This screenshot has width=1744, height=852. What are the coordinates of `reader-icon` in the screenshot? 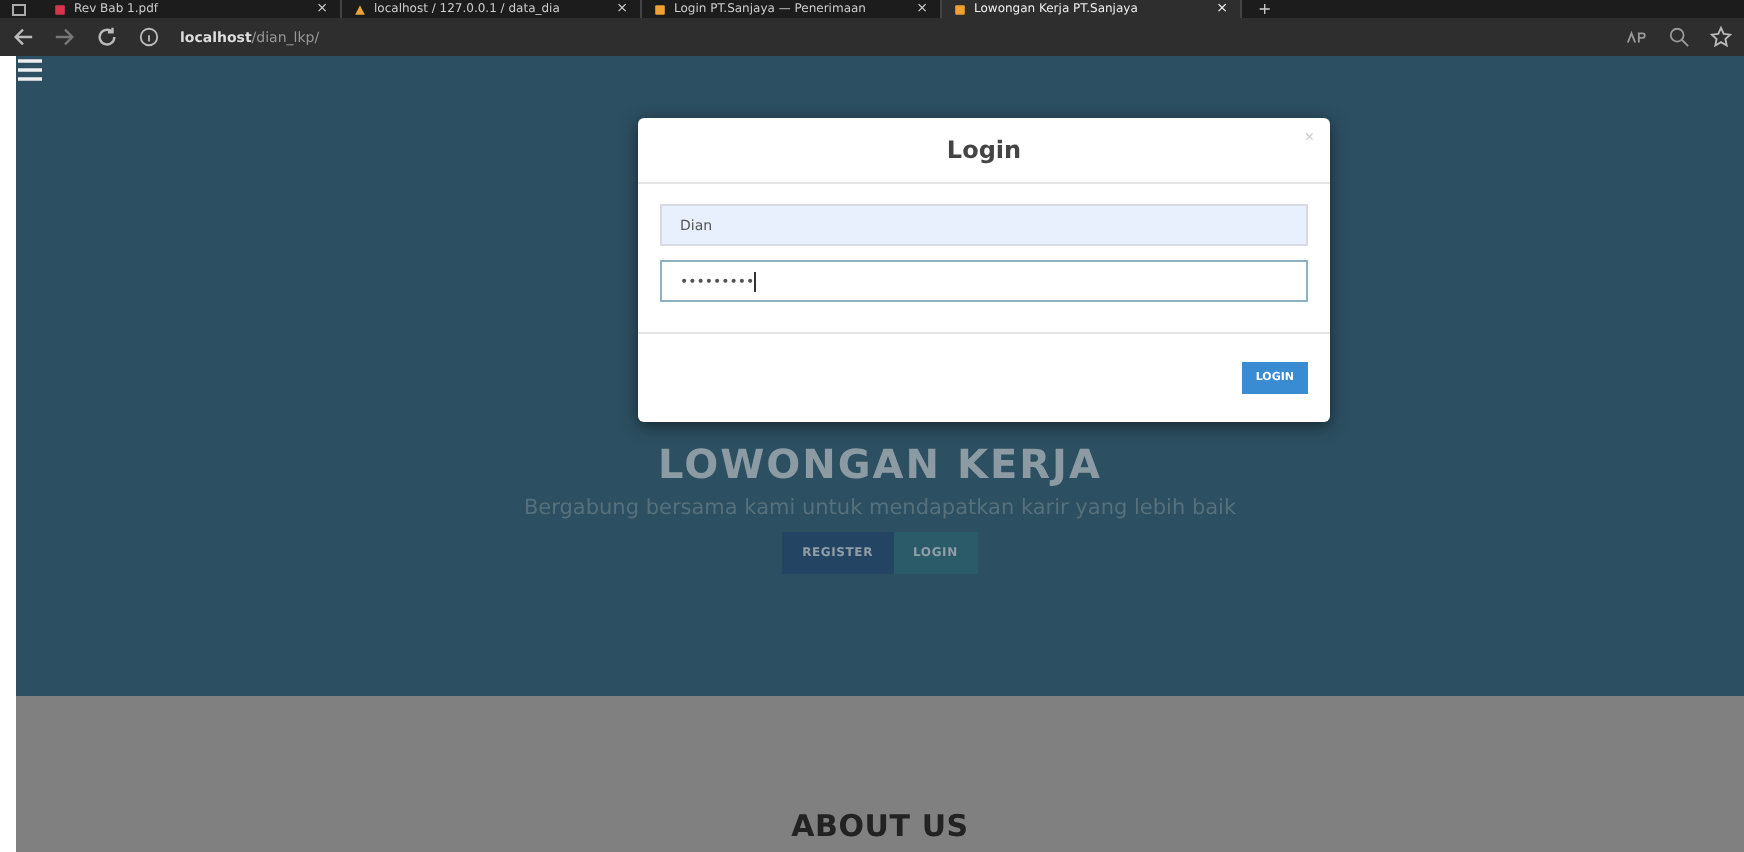 It's located at (1637, 37).